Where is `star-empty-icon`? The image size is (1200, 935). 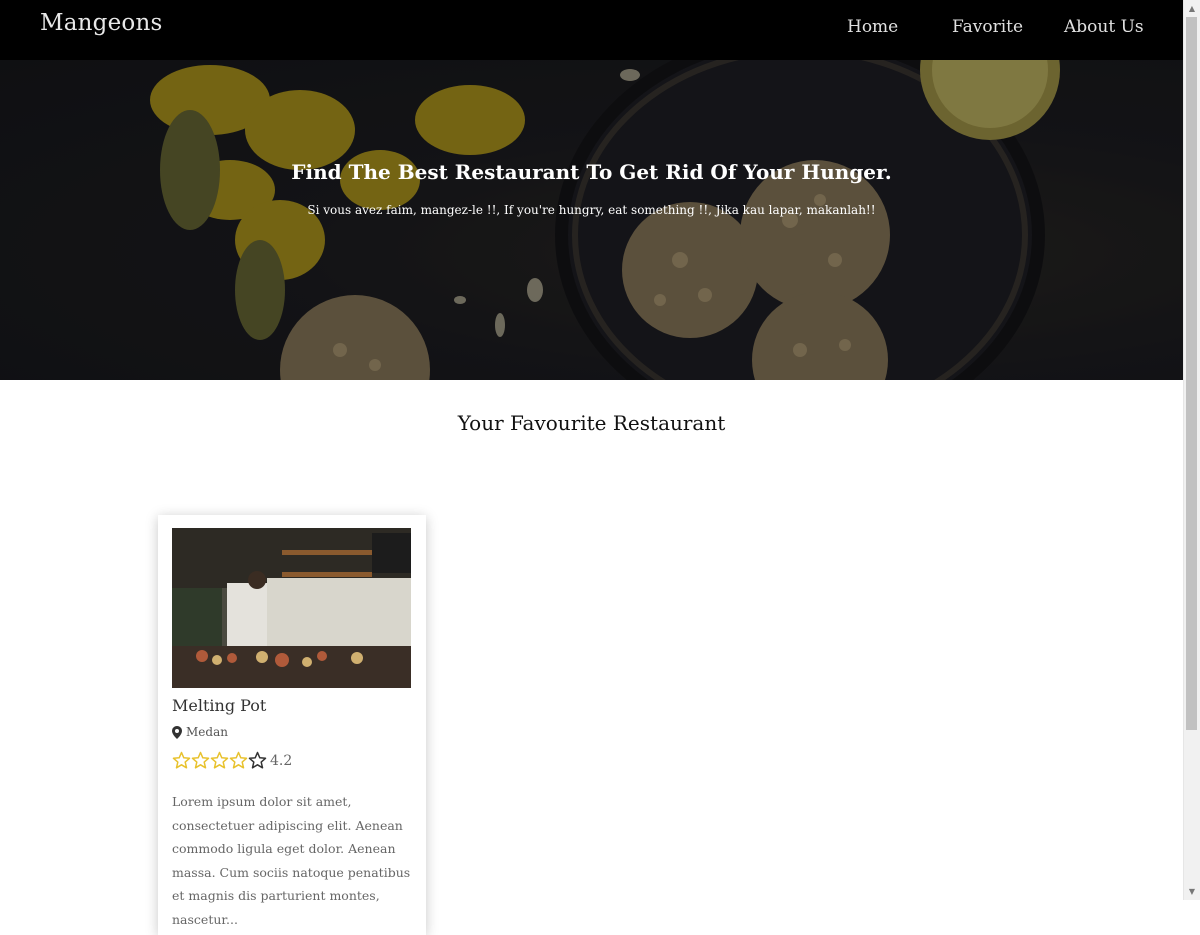 star-empty-icon is located at coordinates (257, 760).